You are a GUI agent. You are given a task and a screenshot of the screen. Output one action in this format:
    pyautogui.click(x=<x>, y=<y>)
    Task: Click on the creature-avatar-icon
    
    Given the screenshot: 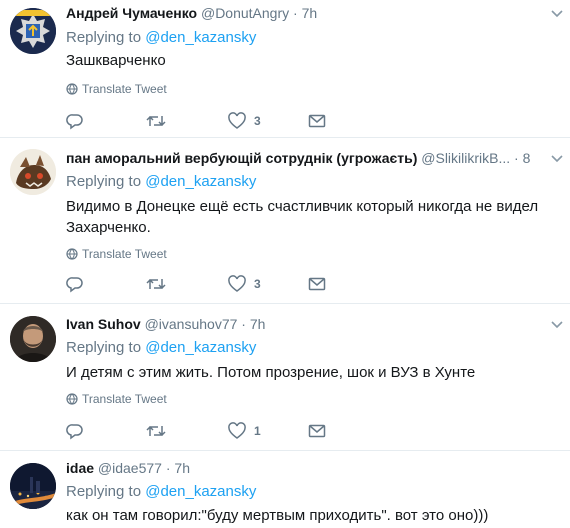 What is the action you would take?
    pyautogui.click(x=33, y=172)
    